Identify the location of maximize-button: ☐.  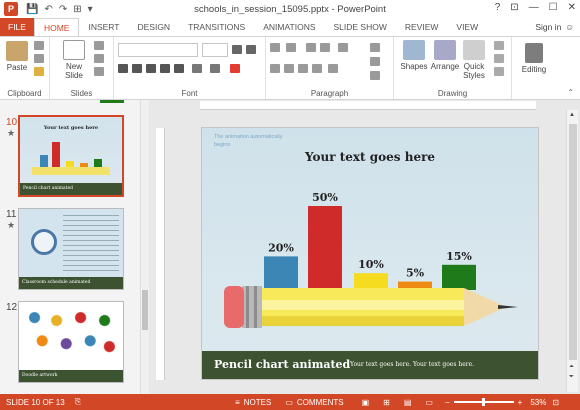
(553, 7).